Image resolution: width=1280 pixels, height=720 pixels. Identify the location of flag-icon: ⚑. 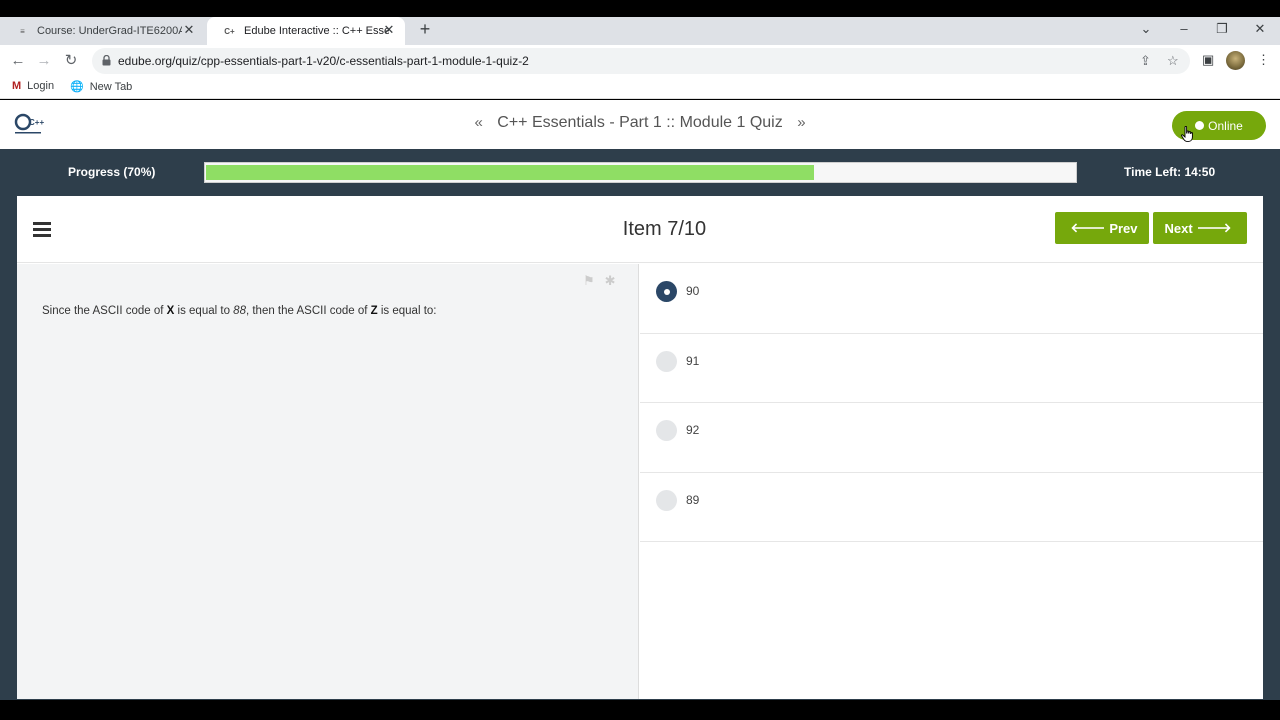
(589, 281).